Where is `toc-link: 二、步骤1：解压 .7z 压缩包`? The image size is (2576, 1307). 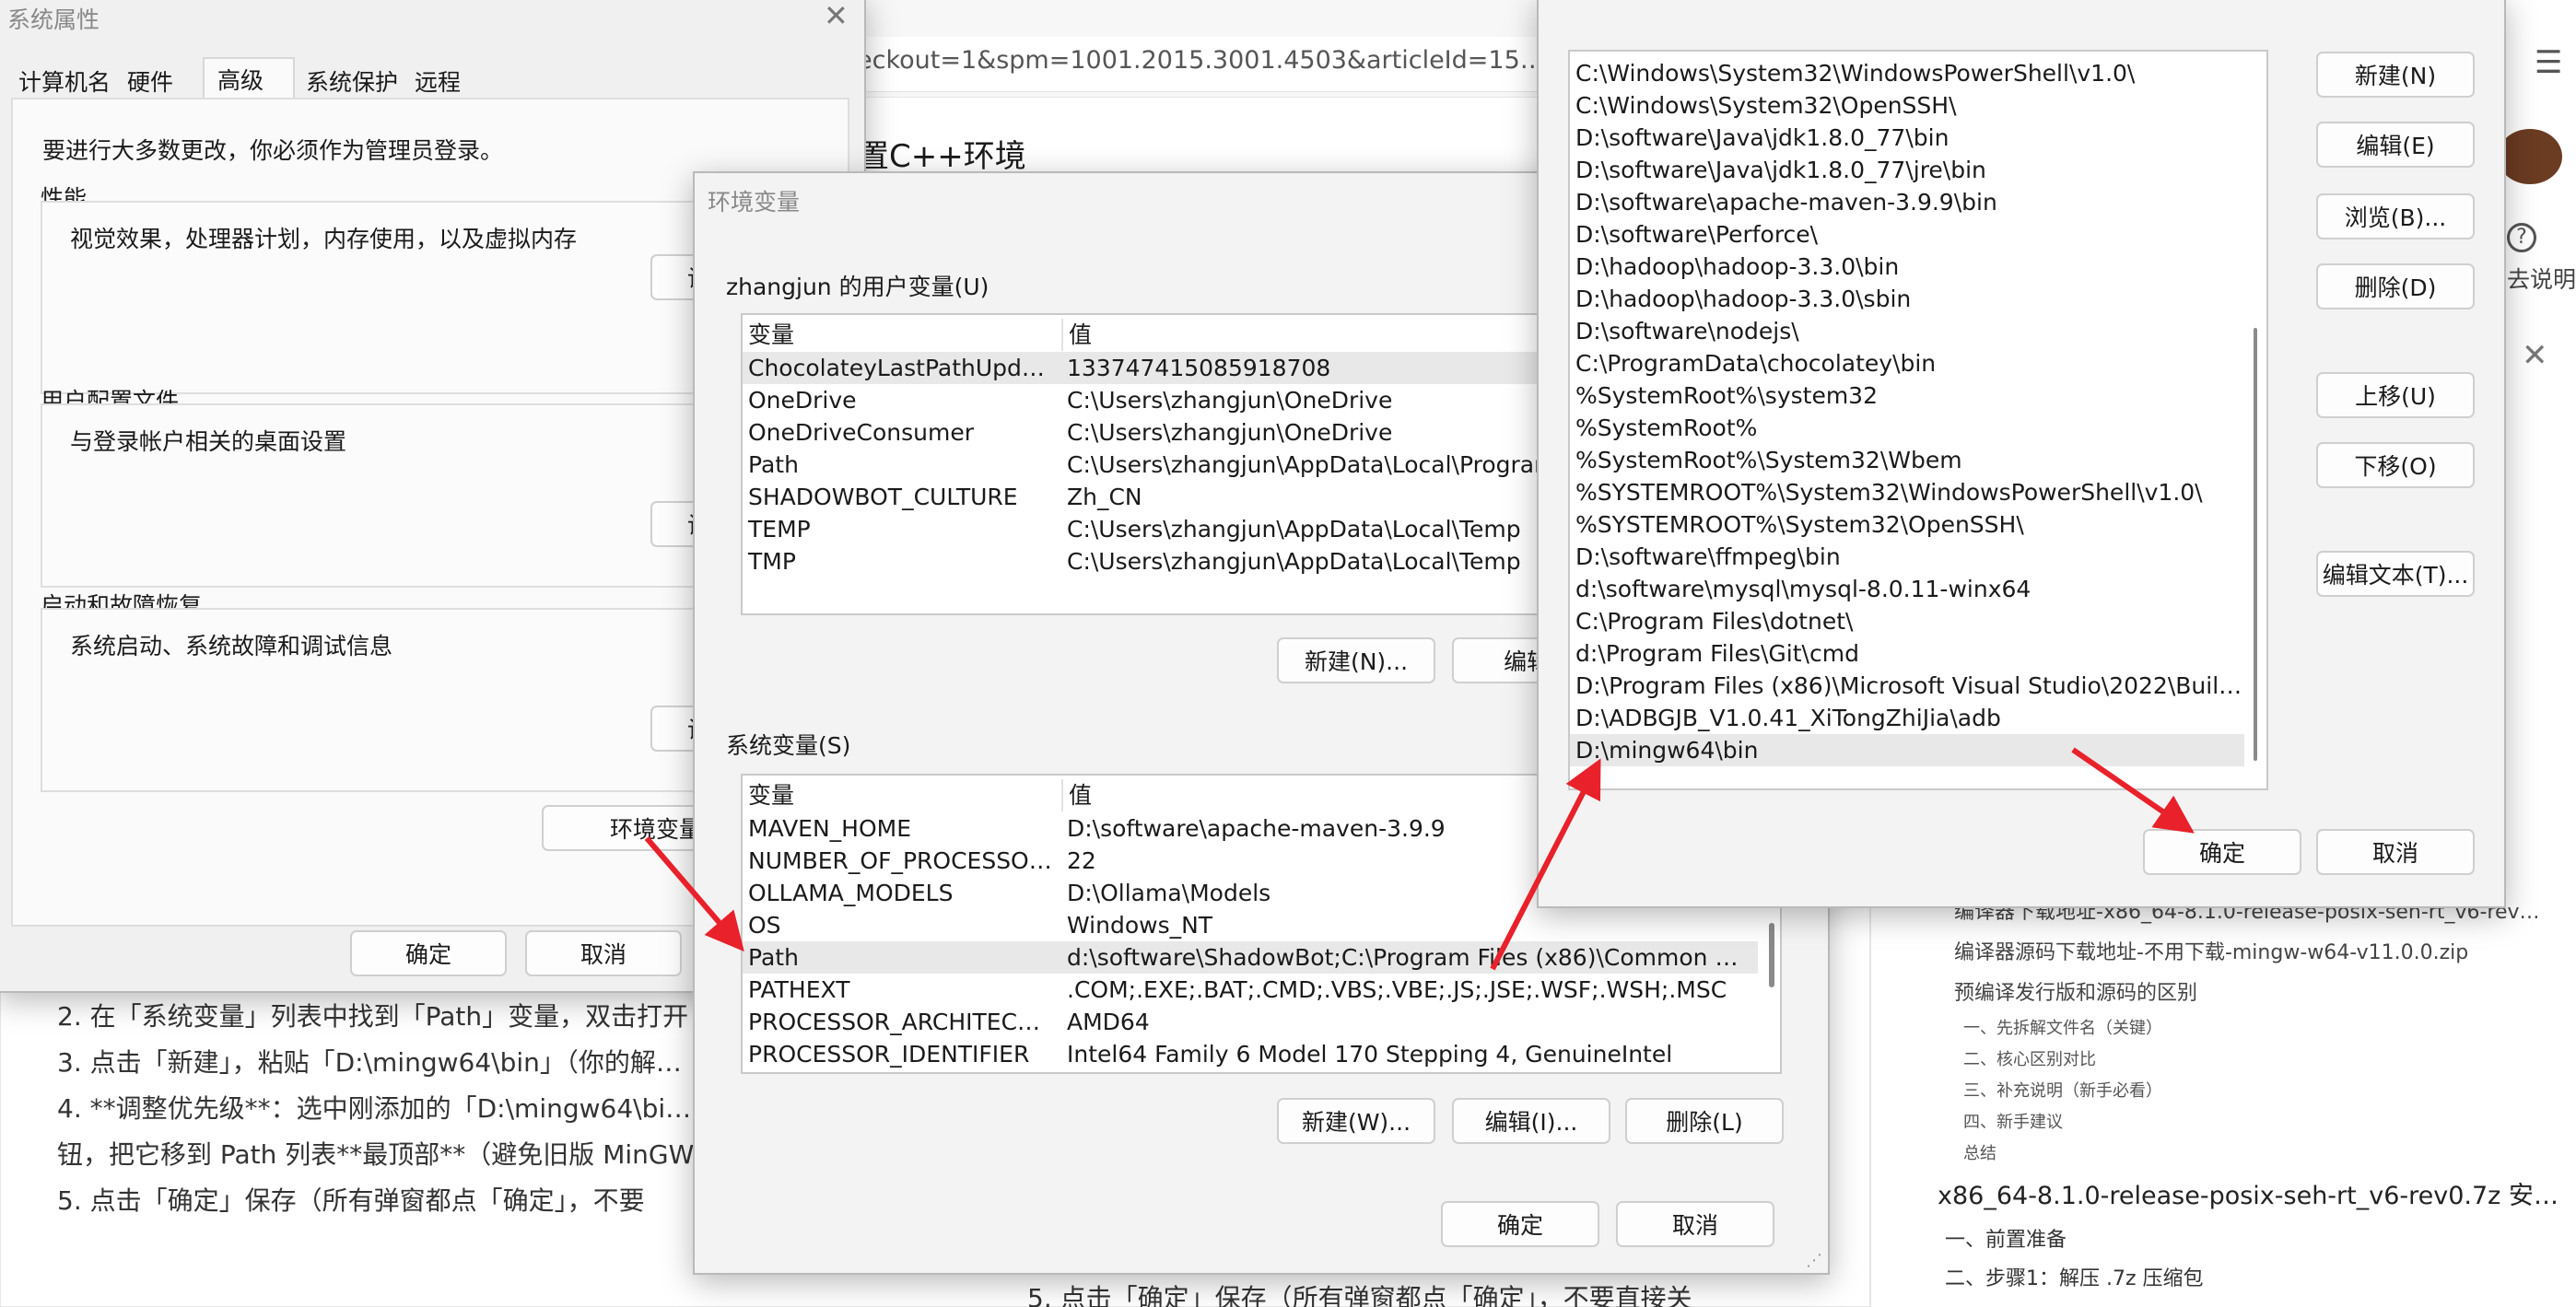 toc-link: 二、步骤1：解压 .7z 压缩包 is located at coordinates (2240, 1277).